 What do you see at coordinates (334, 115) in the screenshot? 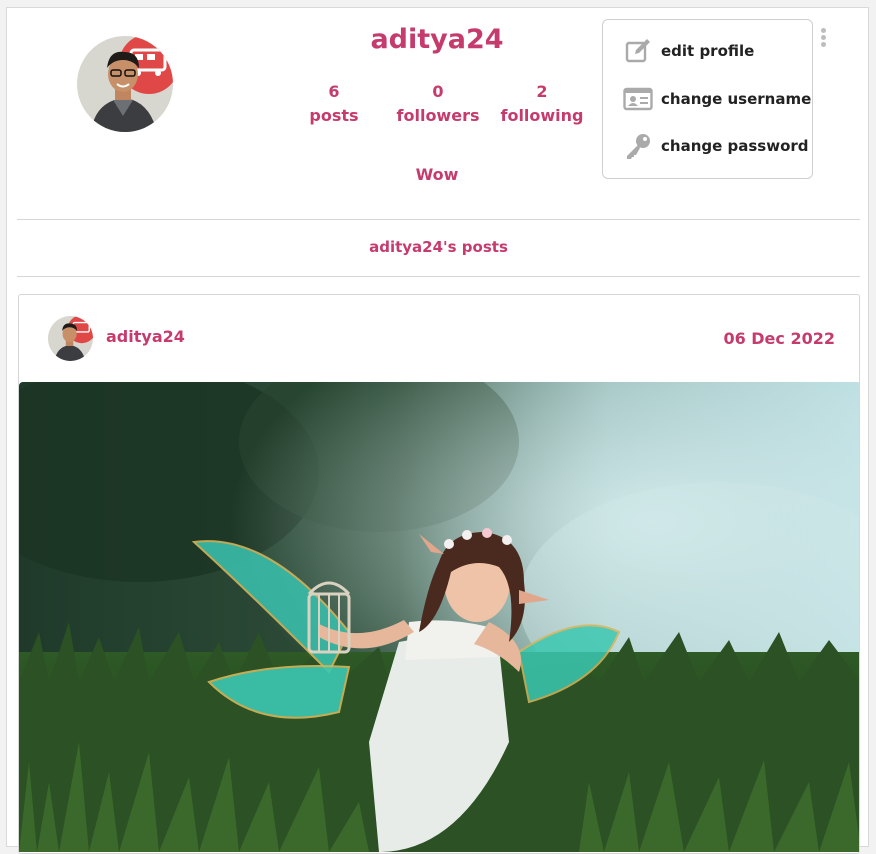
I see `stat-posts-label: posts` at bounding box center [334, 115].